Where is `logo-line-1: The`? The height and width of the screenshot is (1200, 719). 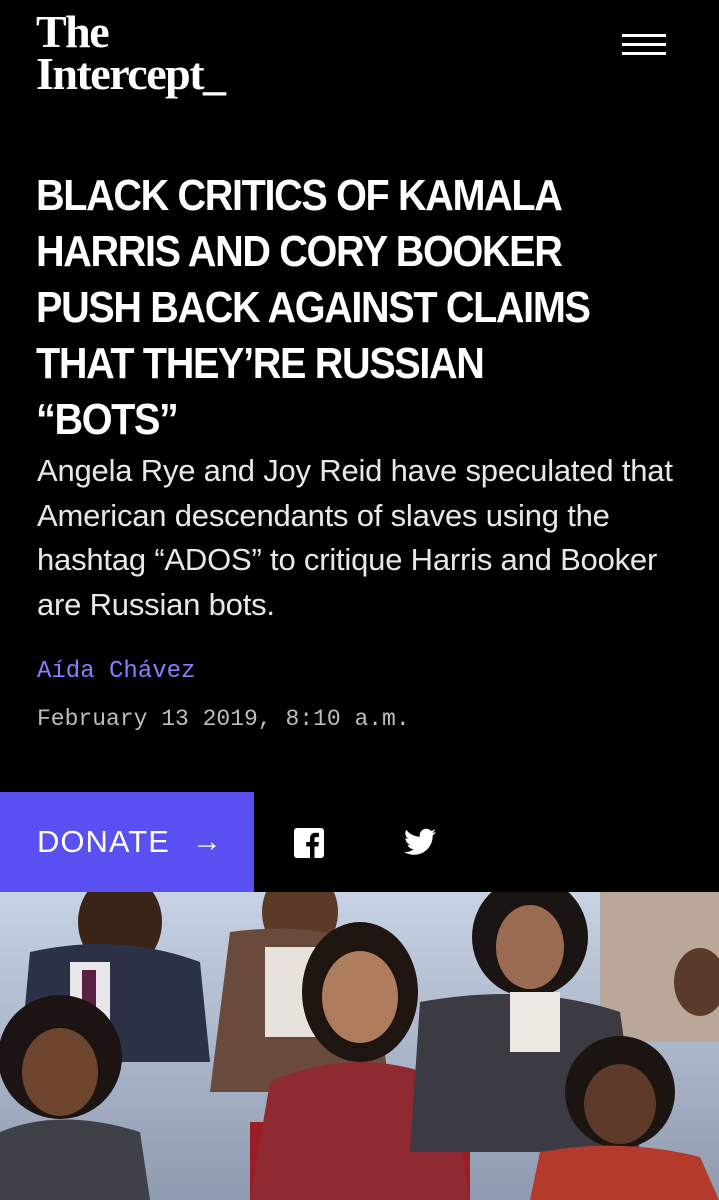
logo-line-1: The is located at coordinates (73, 31).